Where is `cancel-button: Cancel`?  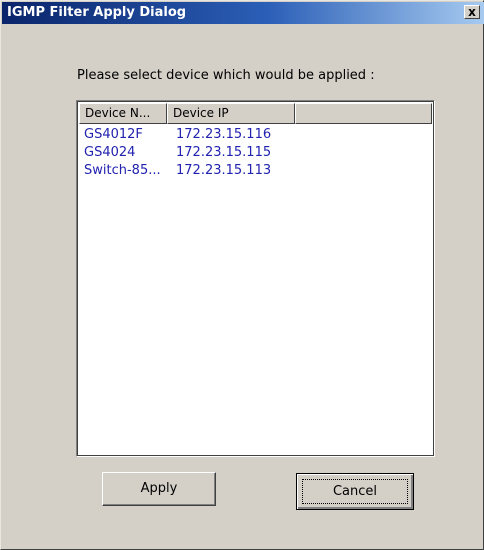 cancel-button: Cancel is located at coordinates (355, 491).